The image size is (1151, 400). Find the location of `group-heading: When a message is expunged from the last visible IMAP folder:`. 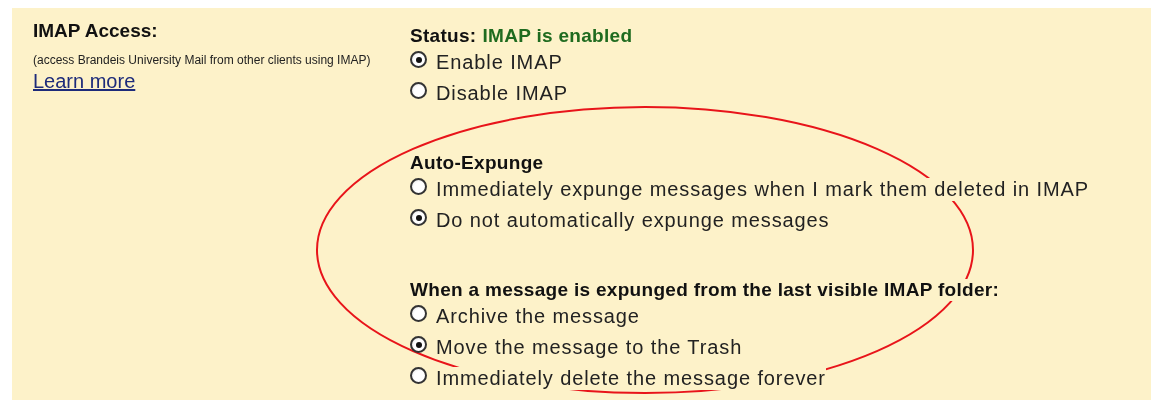

group-heading: When a message is expunged from the last visible IMAP folder: is located at coordinates (705, 290).